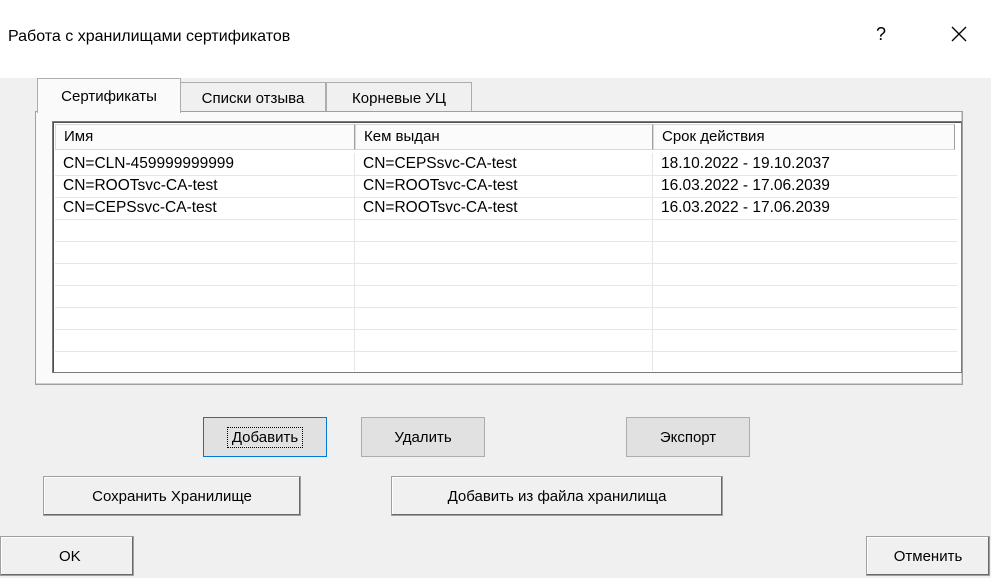 This screenshot has height=578, width=991. Describe the element at coordinates (205, 137) in the screenshot. I see `column-header-name: Имя` at that location.